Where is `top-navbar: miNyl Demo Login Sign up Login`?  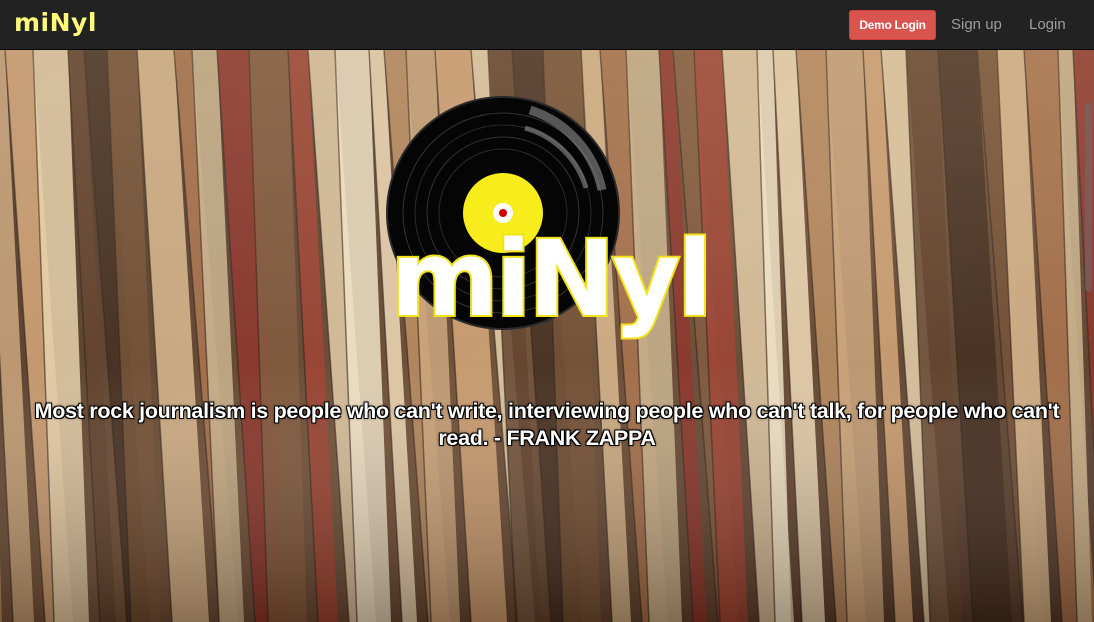 top-navbar: miNyl Demo Login Sign up Login is located at coordinates (547, 25).